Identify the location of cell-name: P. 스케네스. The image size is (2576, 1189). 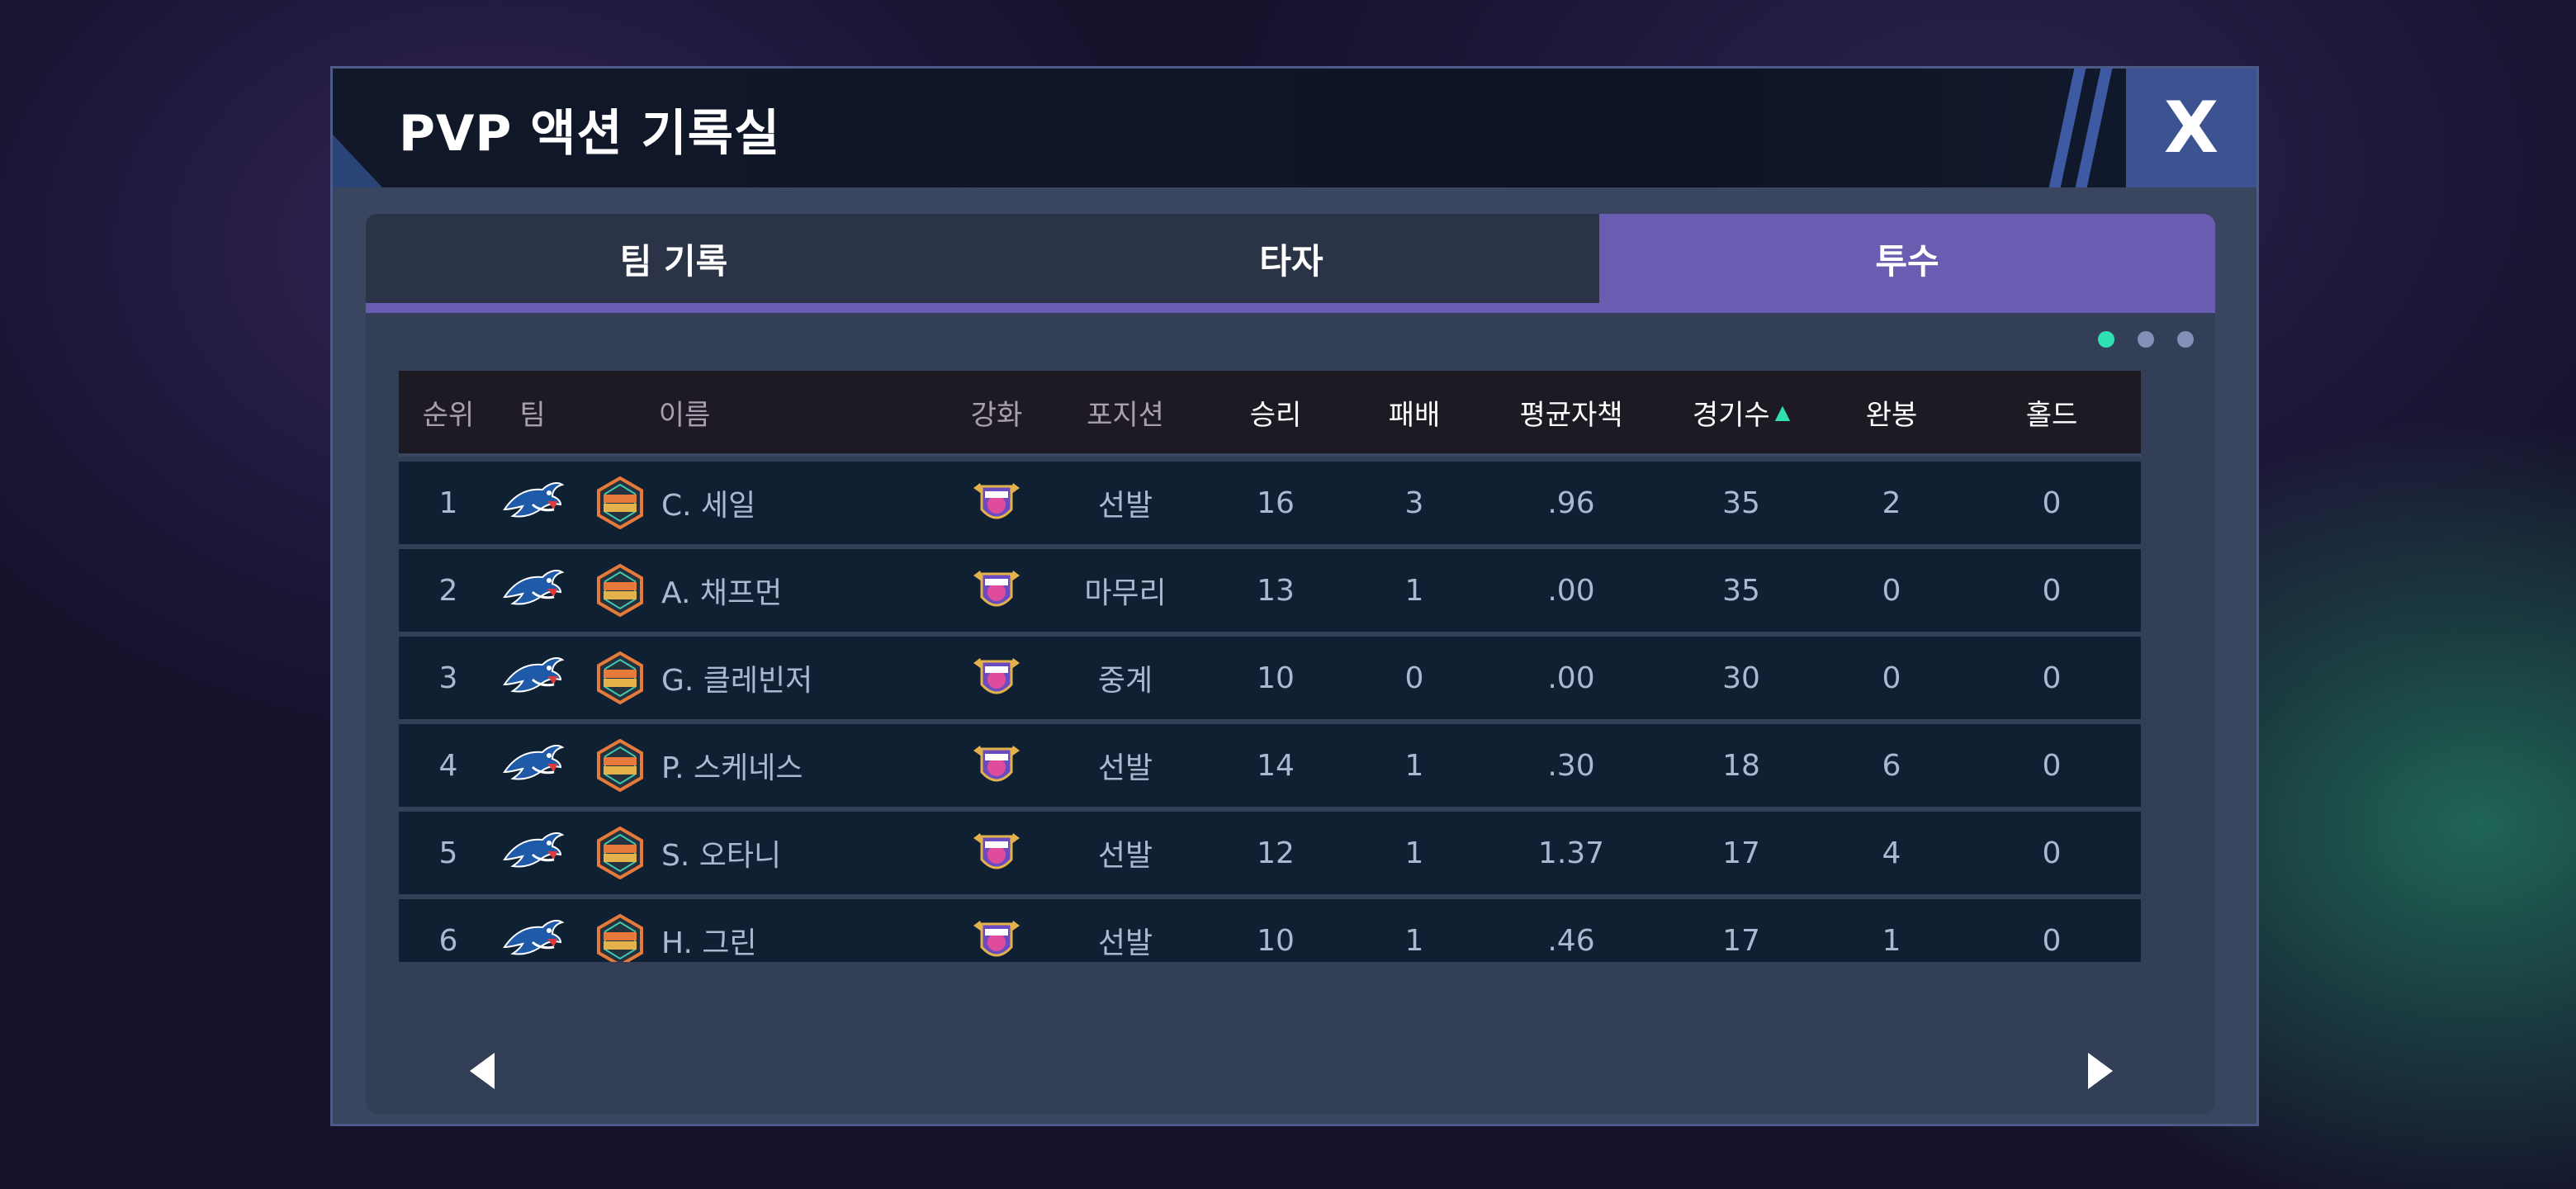
(732, 768).